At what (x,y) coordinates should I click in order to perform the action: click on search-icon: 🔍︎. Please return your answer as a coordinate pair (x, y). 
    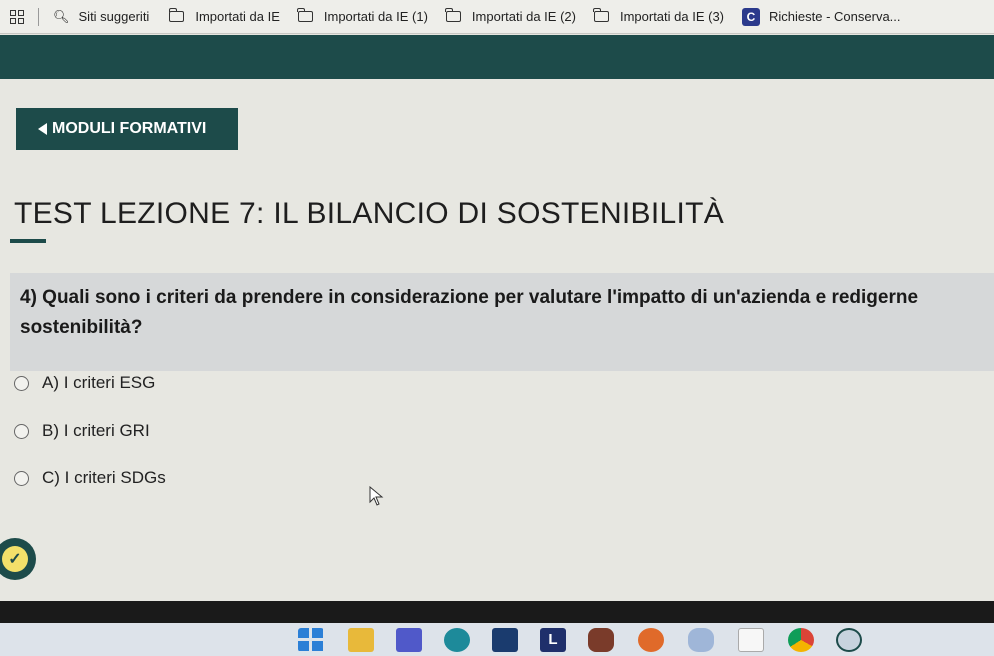
    Looking at the image, I should click on (61, 16).